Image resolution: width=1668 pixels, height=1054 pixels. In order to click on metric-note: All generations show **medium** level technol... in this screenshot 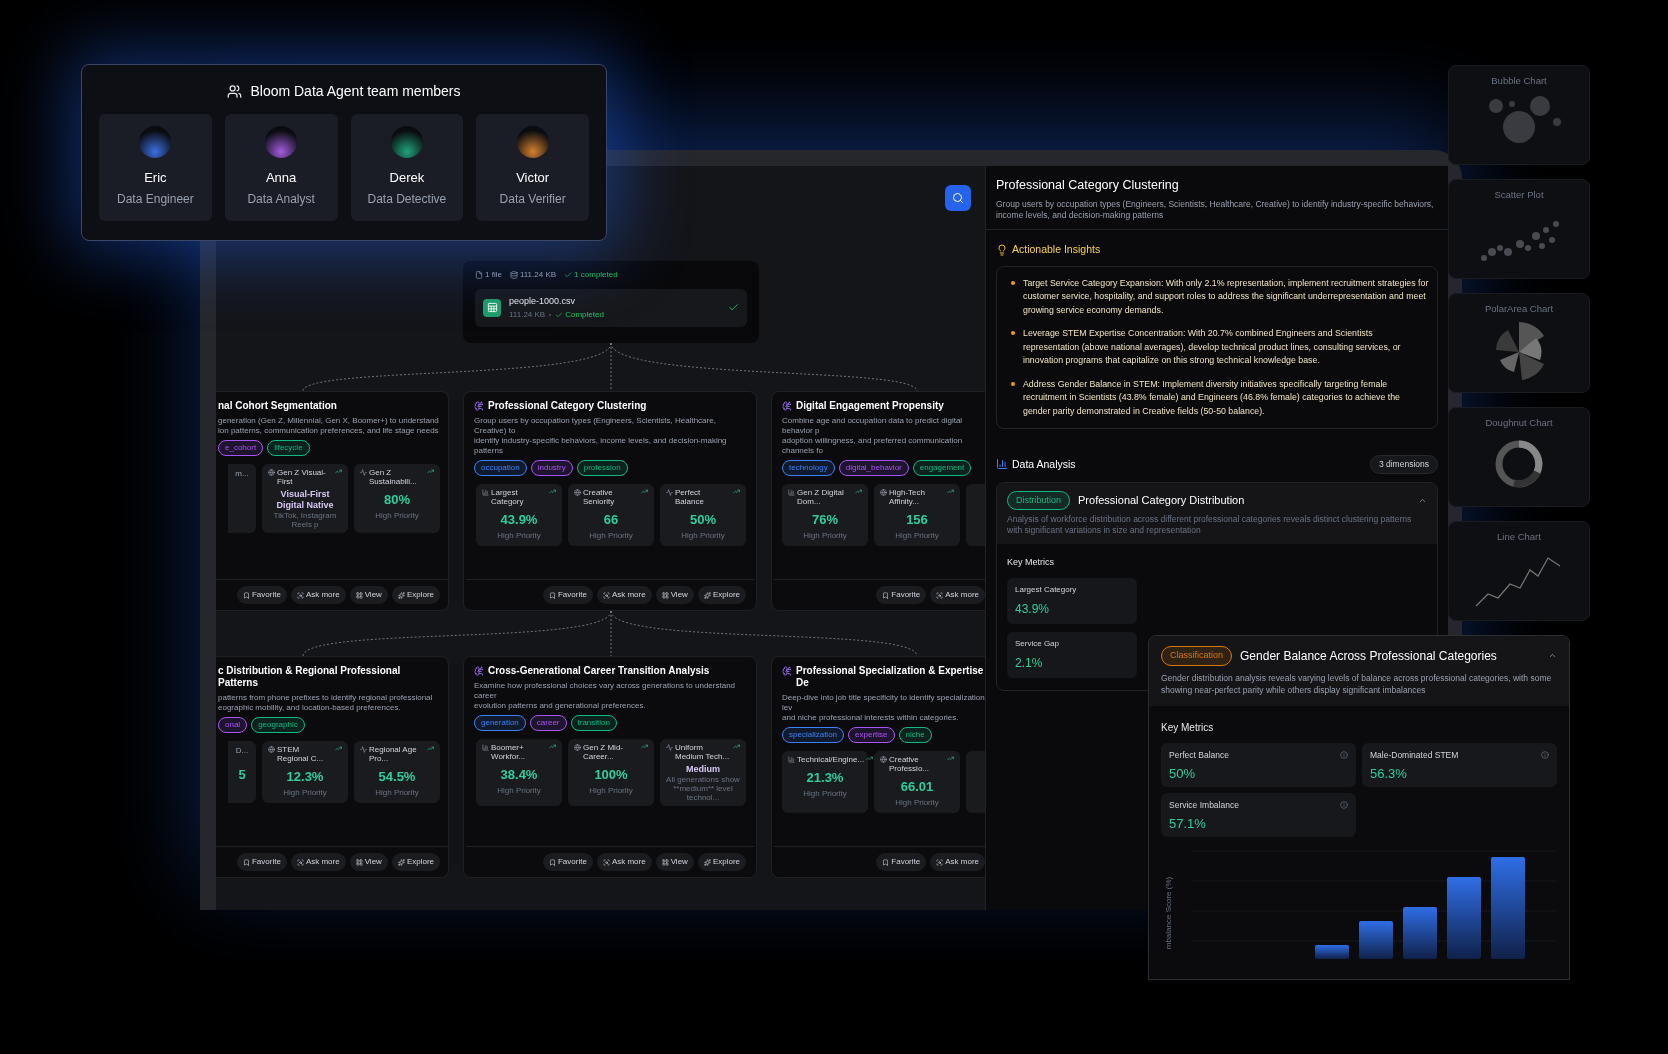, I will do `click(703, 788)`.